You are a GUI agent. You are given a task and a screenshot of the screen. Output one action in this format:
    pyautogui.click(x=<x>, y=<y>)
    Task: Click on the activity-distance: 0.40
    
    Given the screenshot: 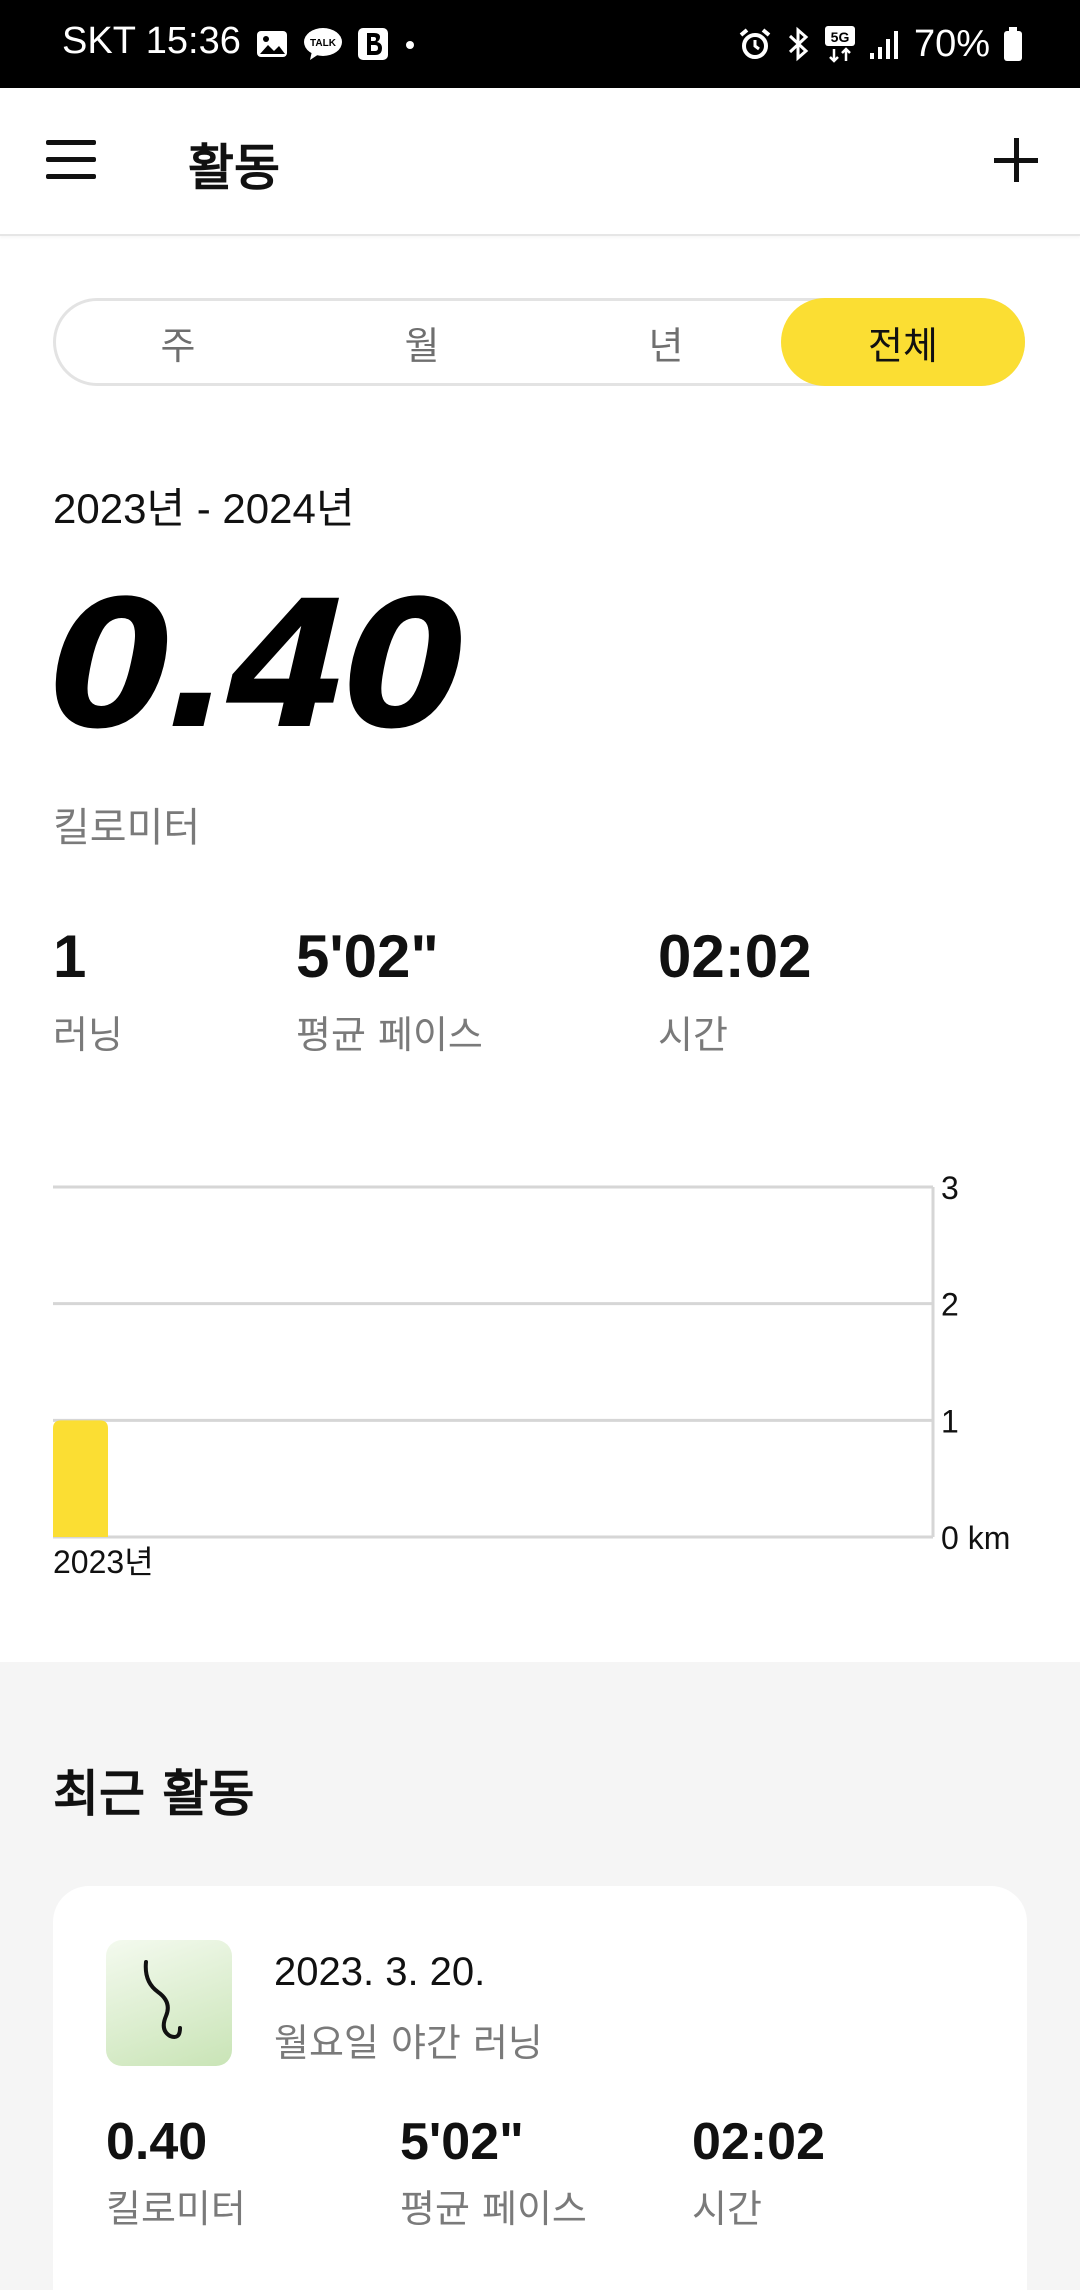 What is the action you would take?
    pyautogui.click(x=157, y=2142)
    